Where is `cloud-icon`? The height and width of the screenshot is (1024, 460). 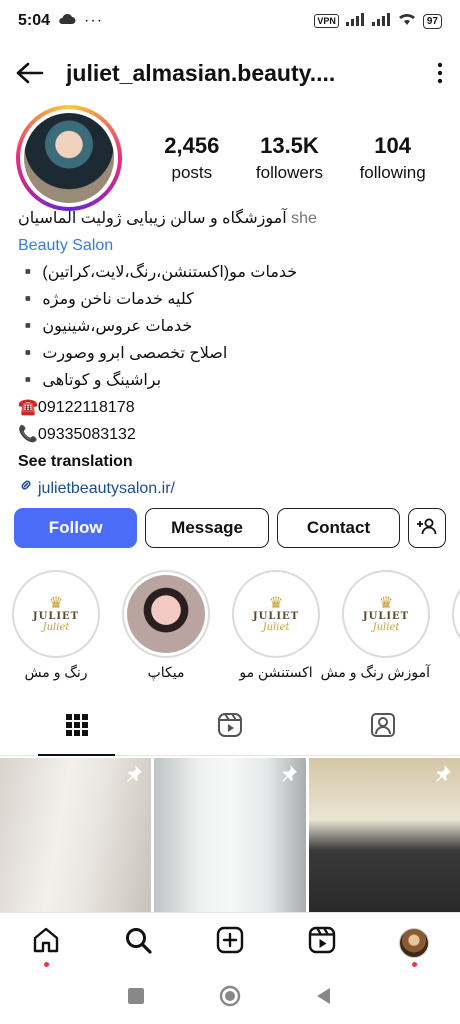
cloud-icon is located at coordinates (67, 21).